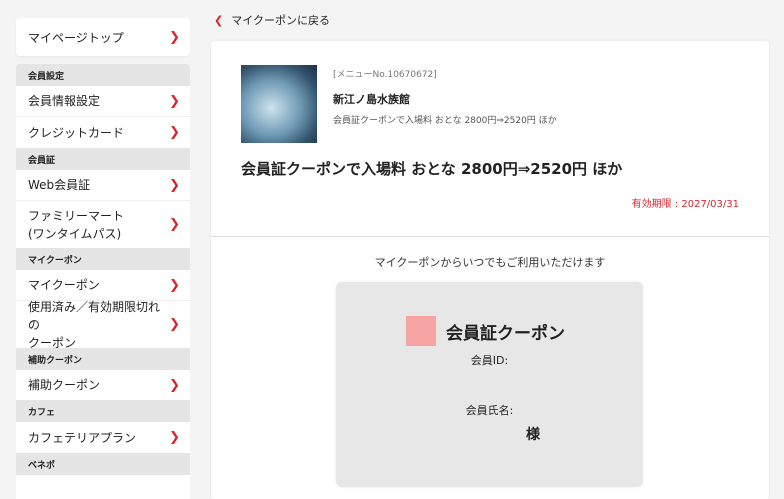 The height and width of the screenshot is (499, 784). Describe the element at coordinates (280, 20) in the screenshot. I see `back-link-label: マイクーポンに戻る` at that location.